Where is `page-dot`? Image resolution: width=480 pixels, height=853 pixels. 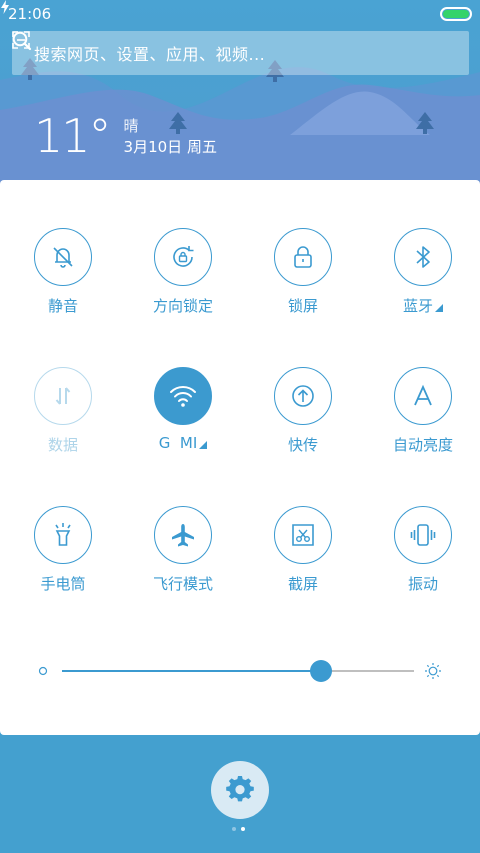
page-dot is located at coordinates (234, 829).